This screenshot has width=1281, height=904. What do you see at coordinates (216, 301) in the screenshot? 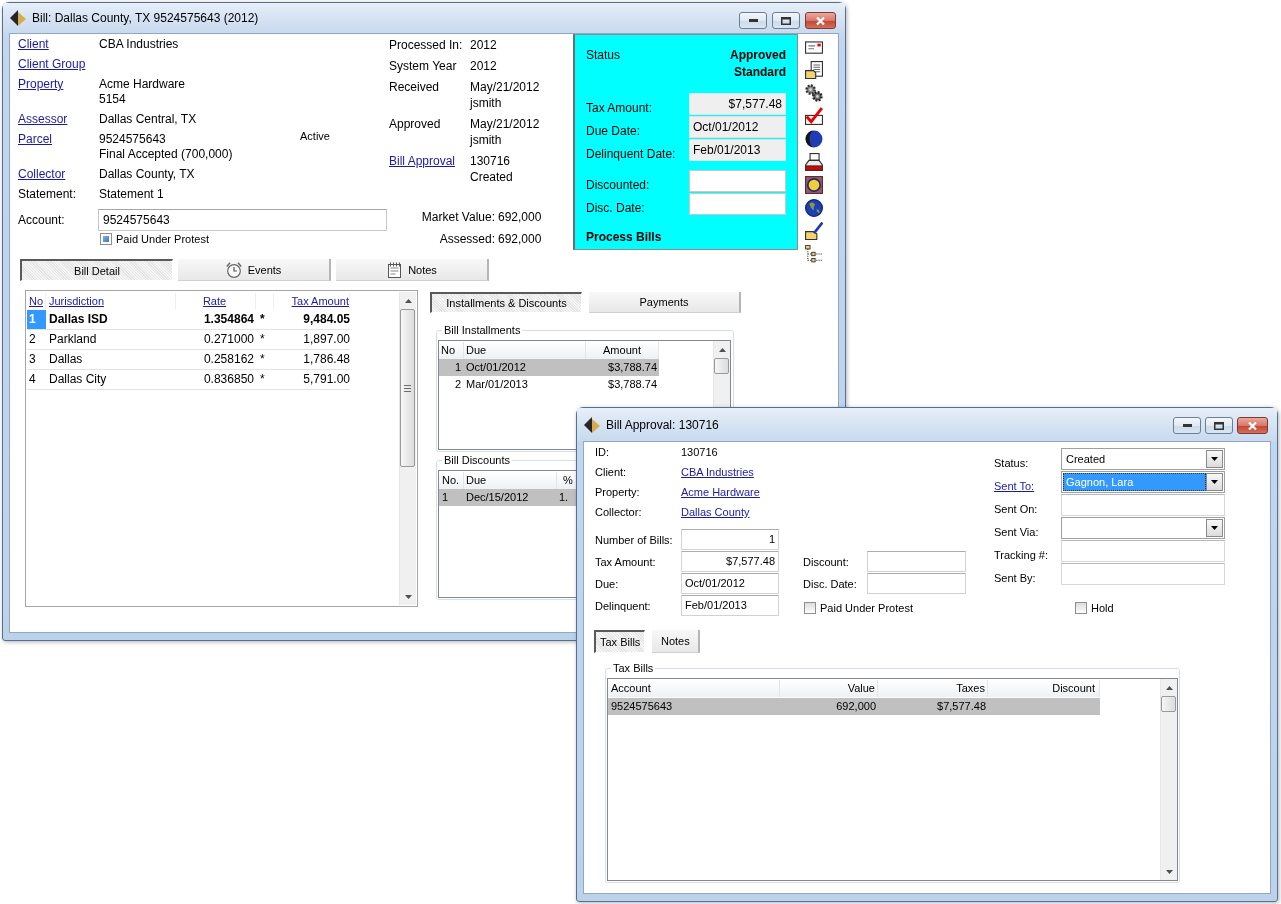
I see `column-header: Rate` at bounding box center [216, 301].